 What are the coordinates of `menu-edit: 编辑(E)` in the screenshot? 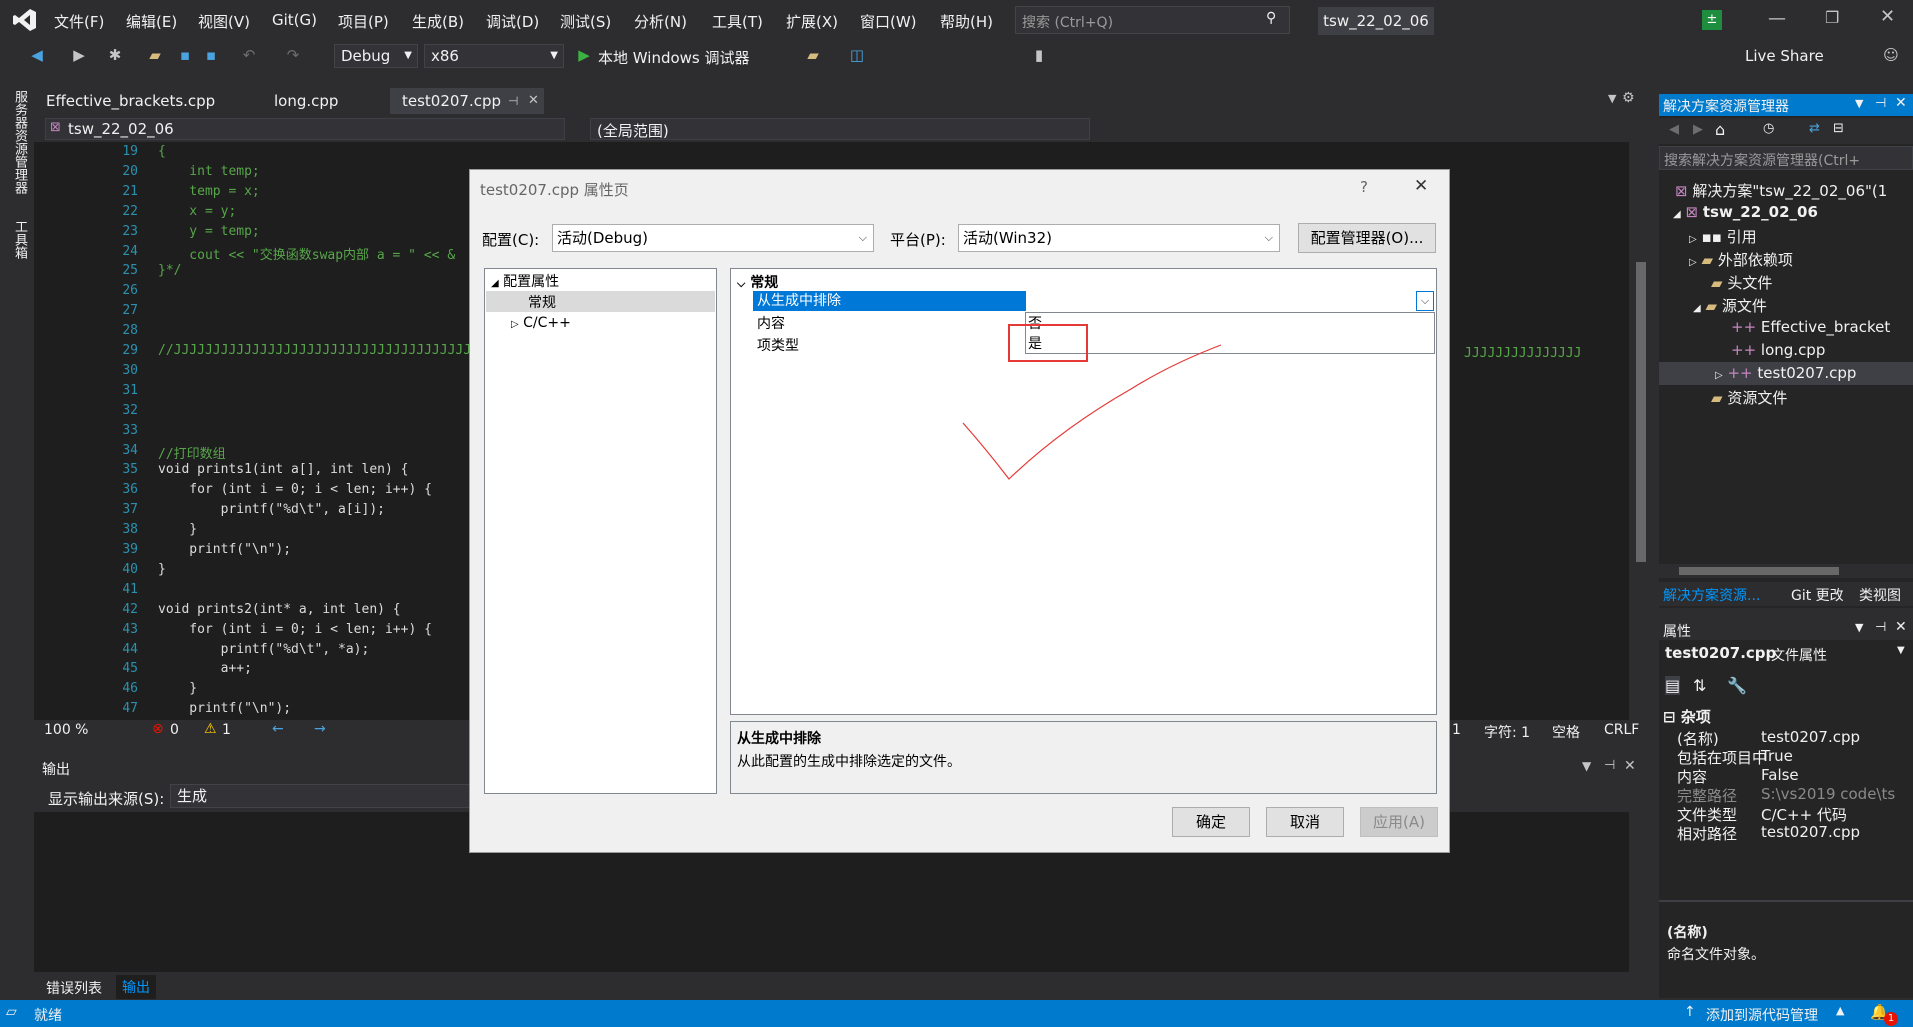 It's located at (151, 21).